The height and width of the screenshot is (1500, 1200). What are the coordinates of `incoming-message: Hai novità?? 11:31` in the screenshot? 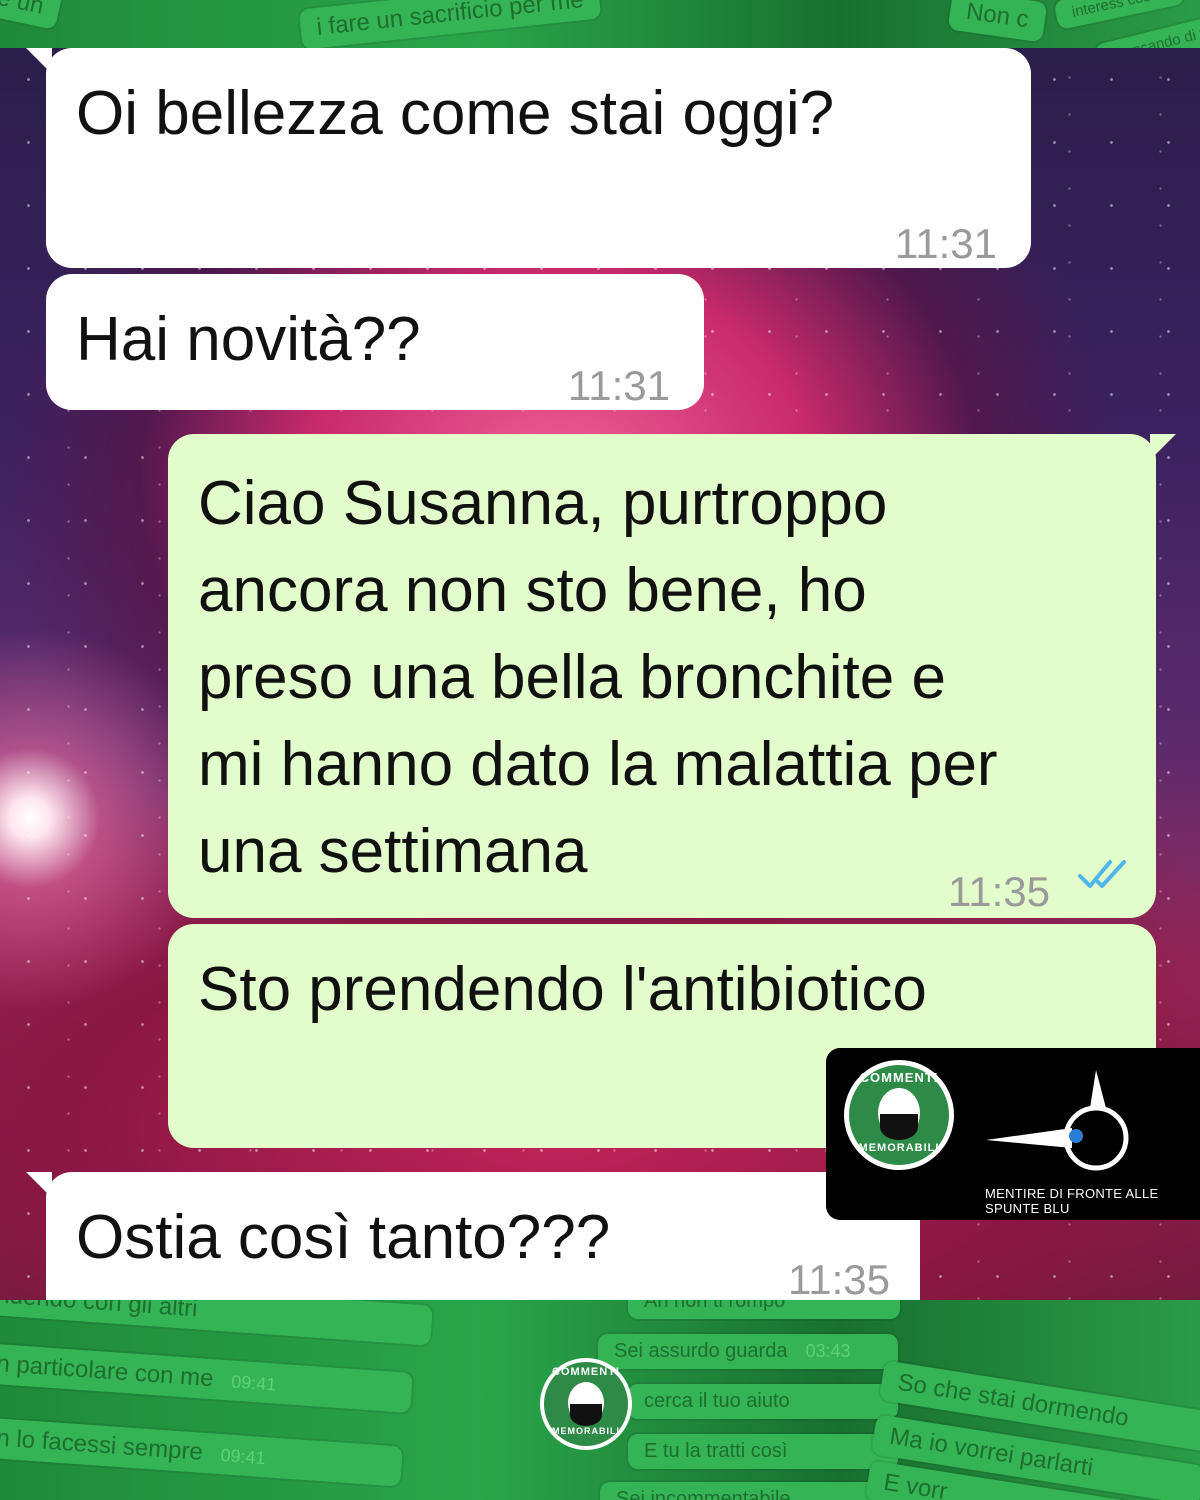 It's located at (375, 342).